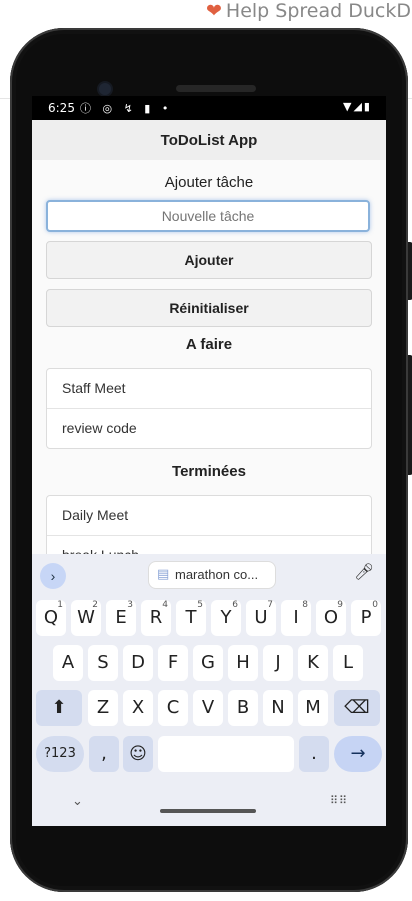 This screenshot has width=412, height=901. What do you see at coordinates (130, 605) in the screenshot?
I see `key-hint-number: 3` at bounding box center [130, 605].